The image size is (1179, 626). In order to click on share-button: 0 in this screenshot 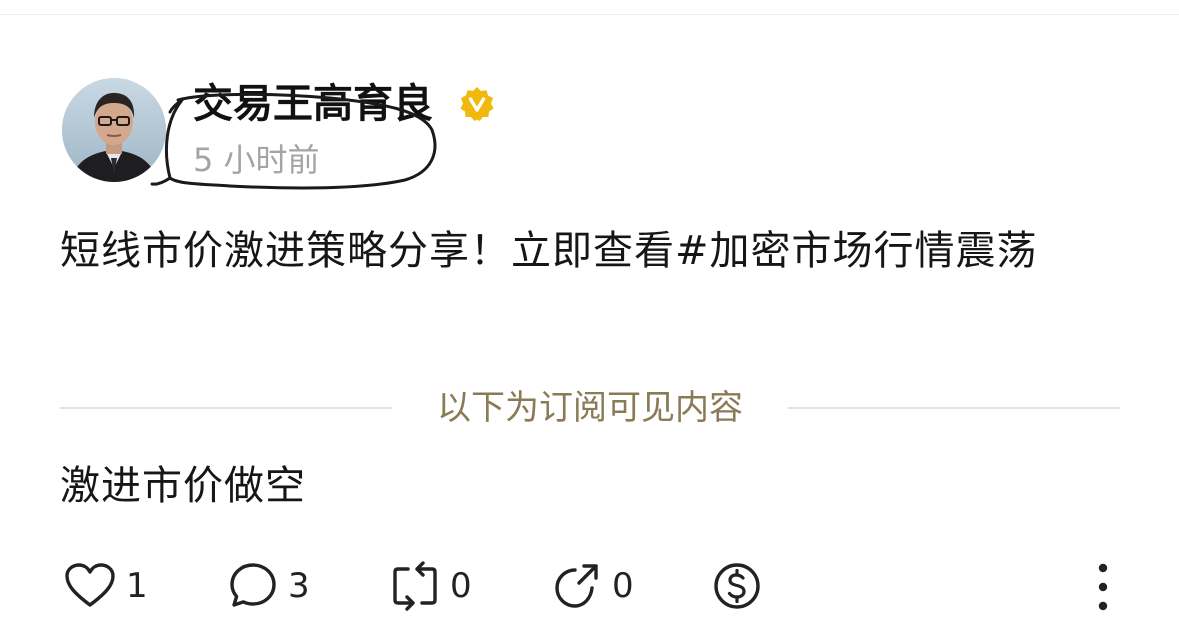, I will do `click(593, 586)`.